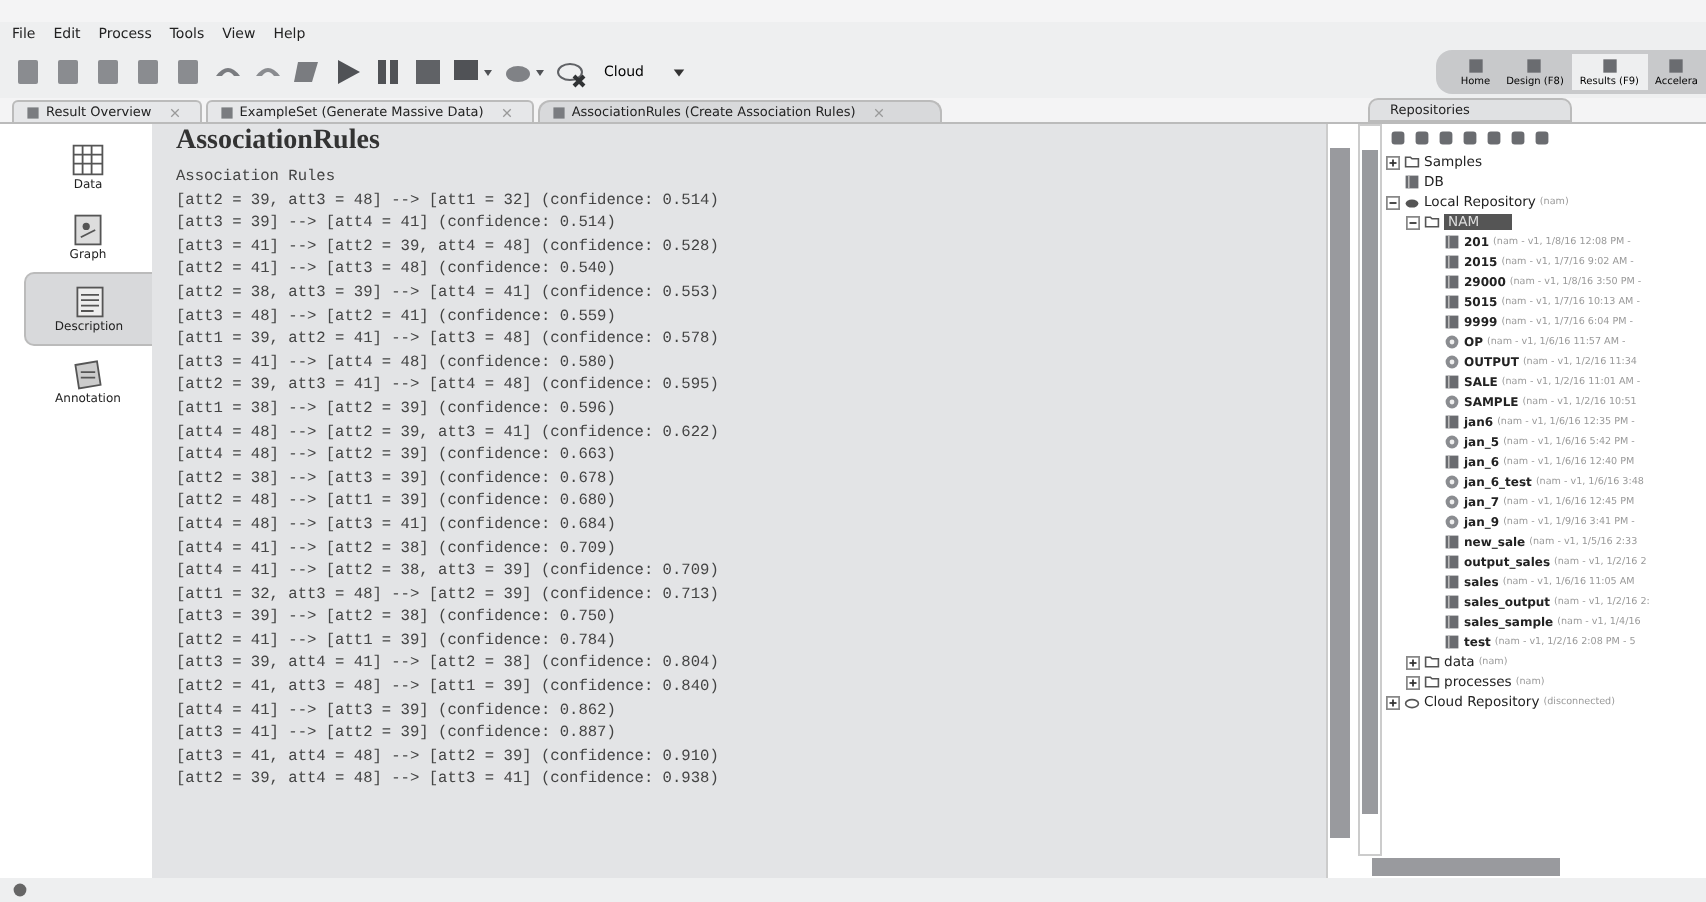 Image resolution: width=1706 pixels, height=902 pixels. What do you see at coordinates (89, 302) in the screenshot?
I see `document-icon` at bounding box center [89, 302].